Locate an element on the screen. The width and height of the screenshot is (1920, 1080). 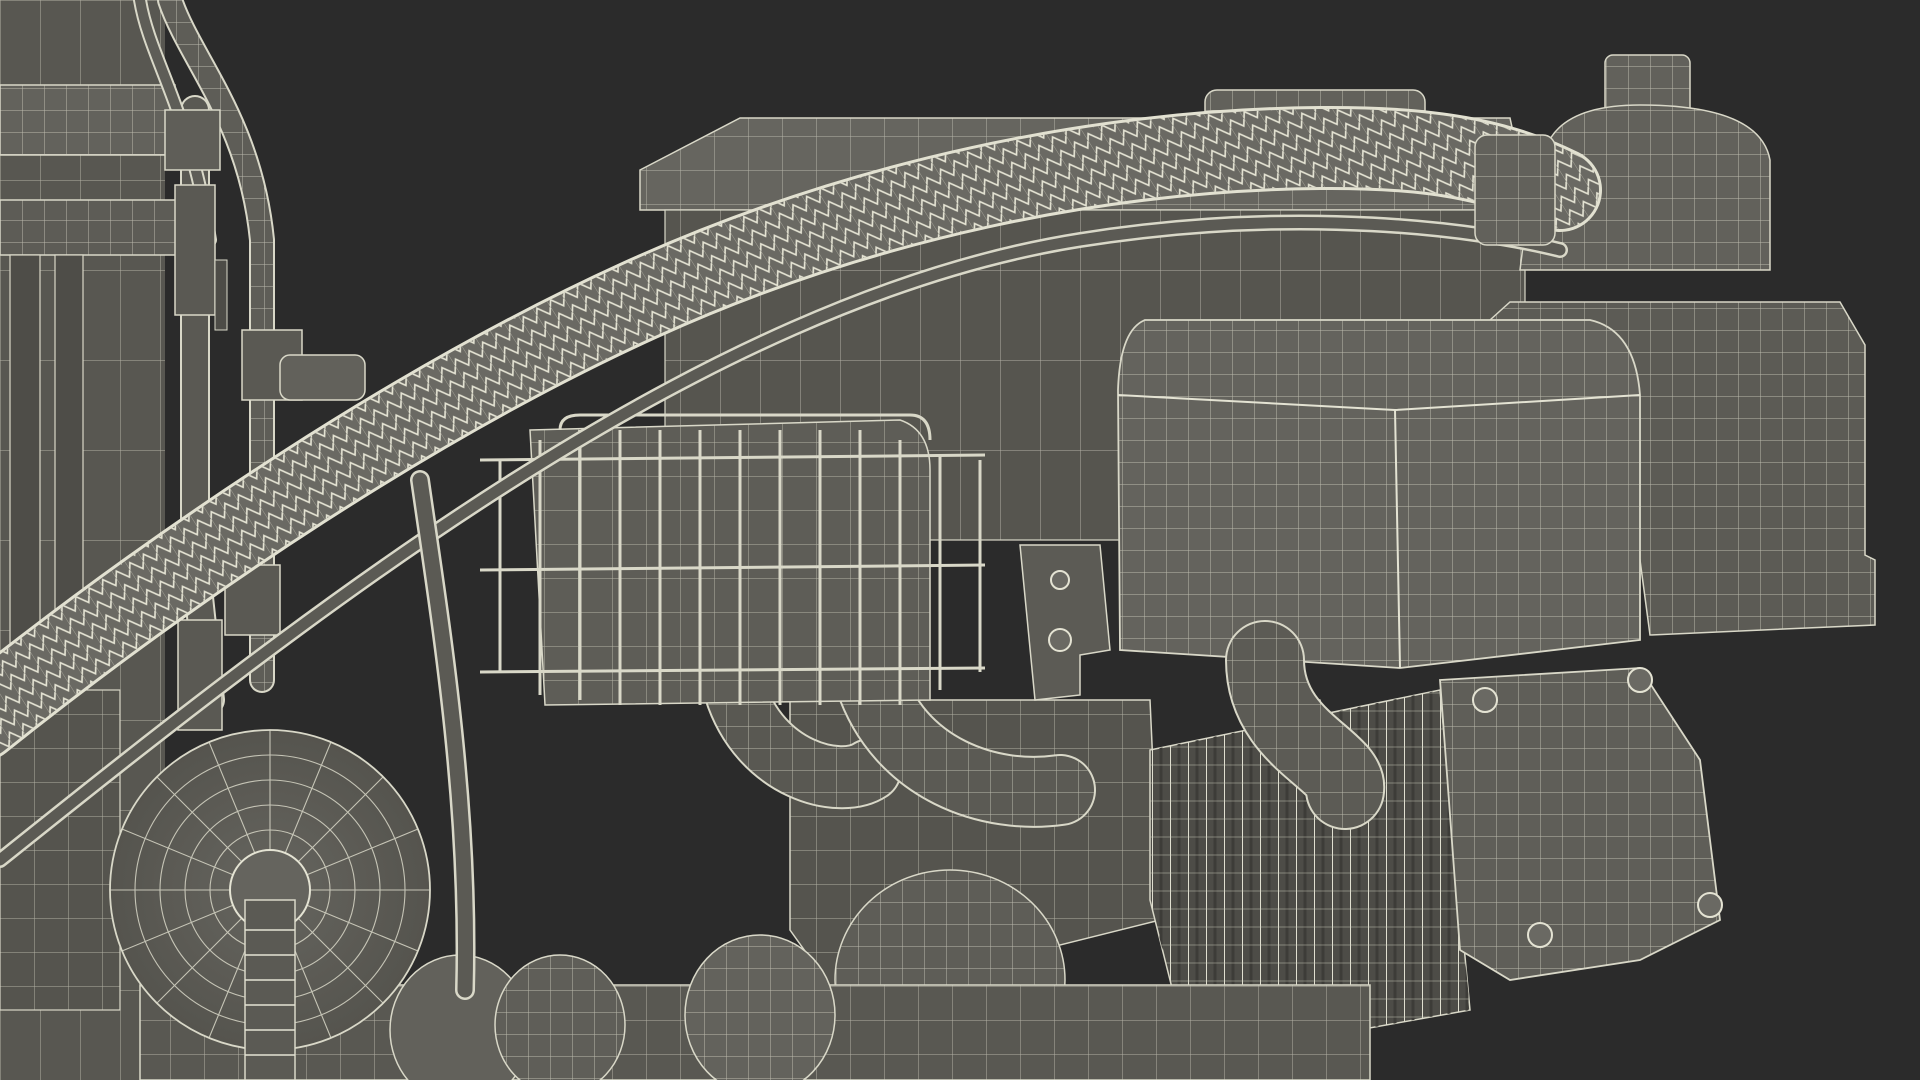
mounting-bracket is located at coordinates (1065, 622).